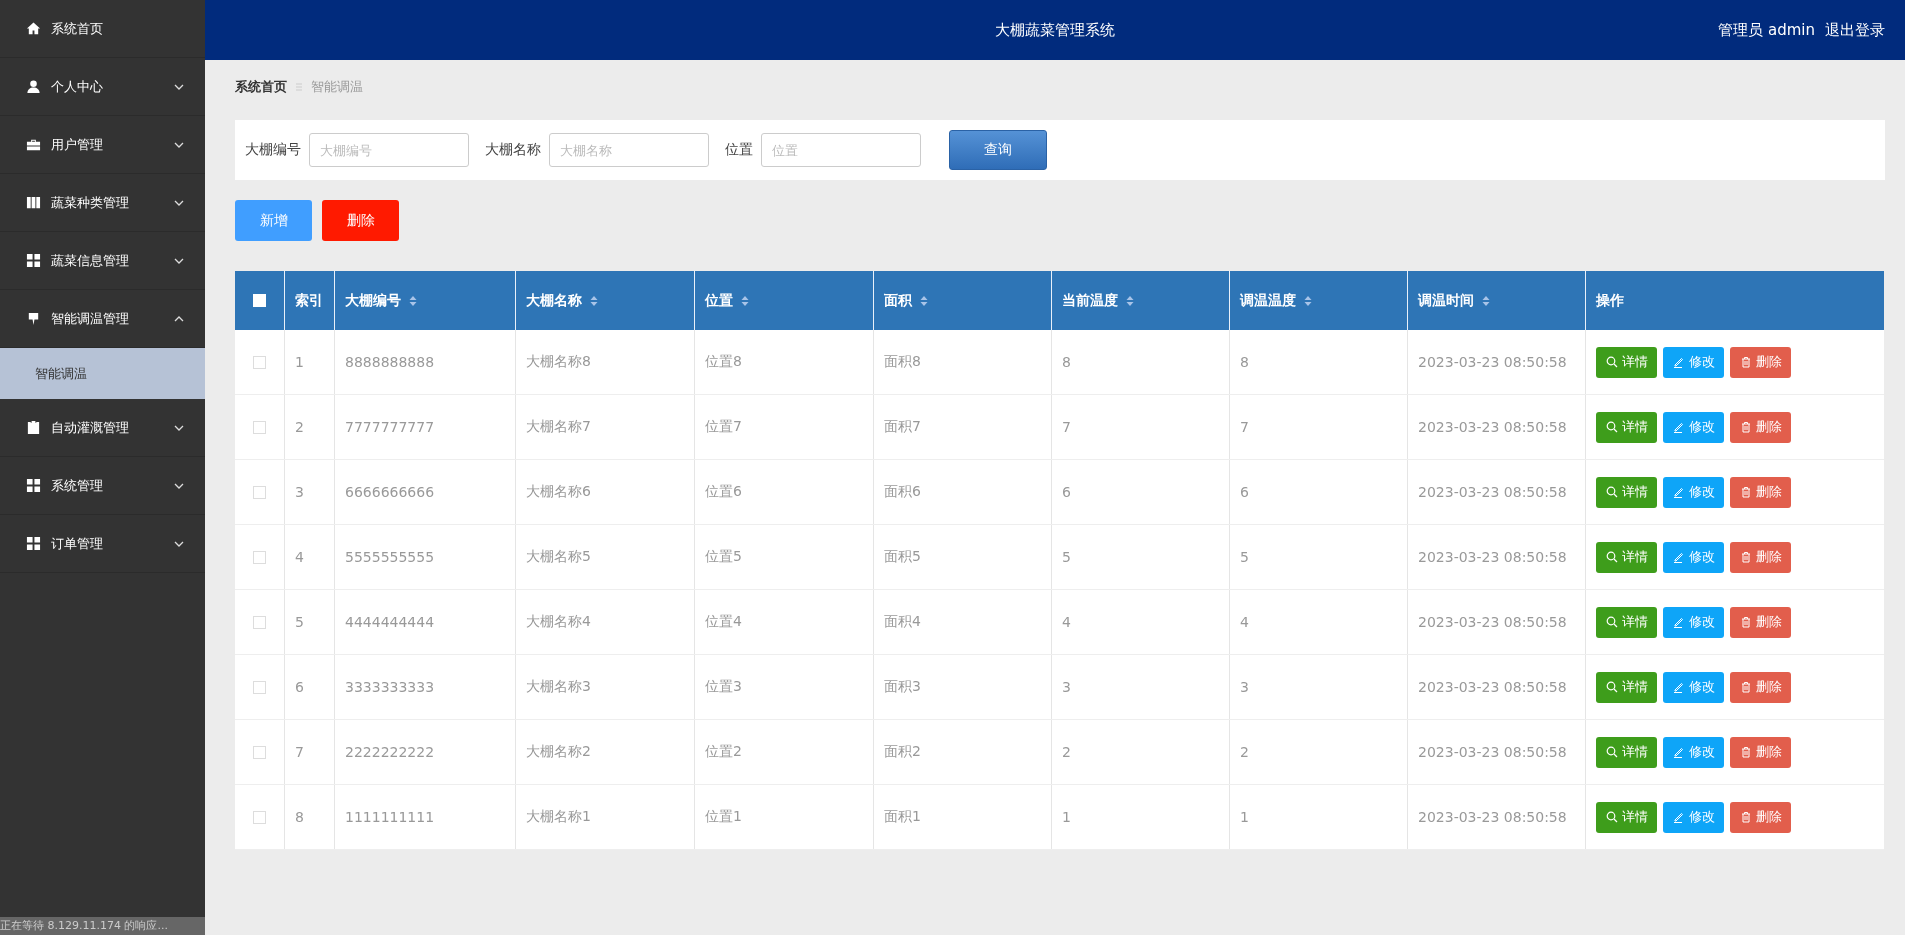  Describe the element at coordinates (784, 687) in the screenshot. I see `table-cell: 位置3` at that location.